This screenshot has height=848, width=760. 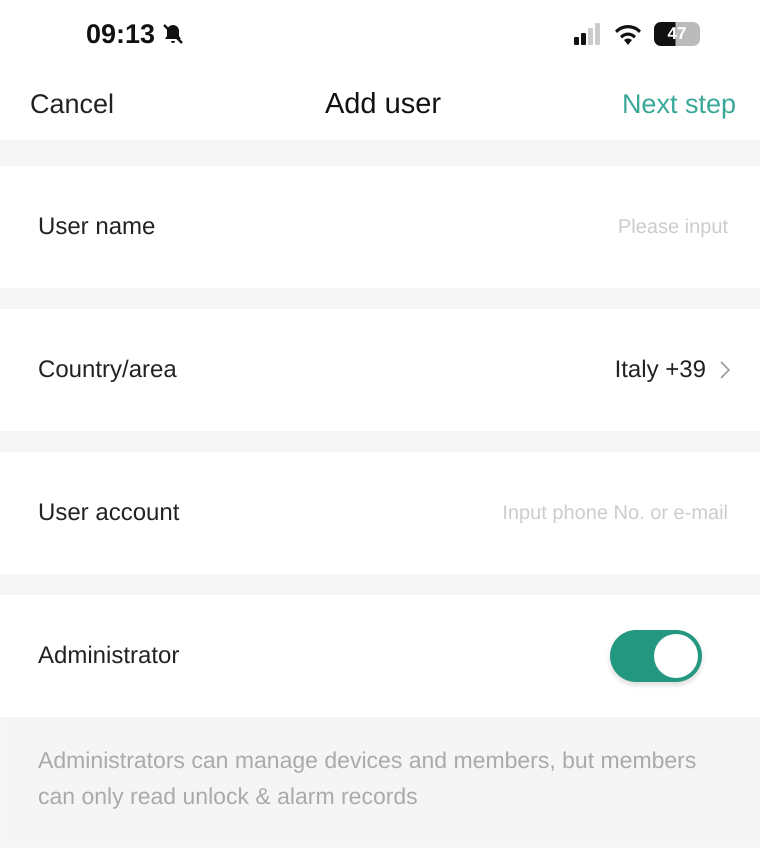 What do you see at coordinates (725, 370) in the screenshot?
I see `chevron-right-icon` at bounding box center [725, 370].